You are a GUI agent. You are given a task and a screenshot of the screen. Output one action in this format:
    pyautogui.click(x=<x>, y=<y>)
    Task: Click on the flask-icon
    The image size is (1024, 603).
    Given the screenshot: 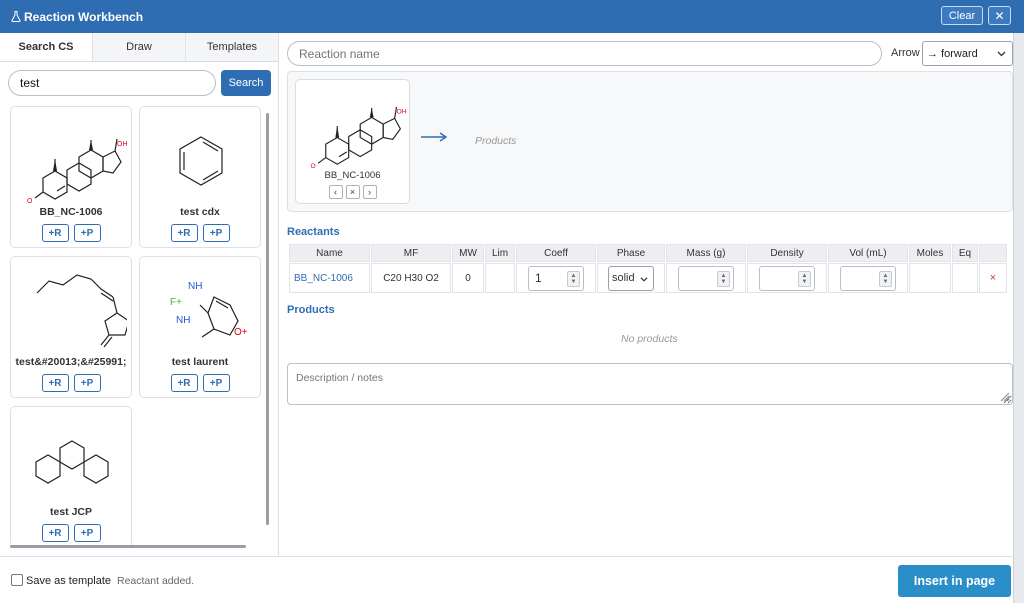 What is the action you would take?
    pyautogui.click(x=16, y=16)
    